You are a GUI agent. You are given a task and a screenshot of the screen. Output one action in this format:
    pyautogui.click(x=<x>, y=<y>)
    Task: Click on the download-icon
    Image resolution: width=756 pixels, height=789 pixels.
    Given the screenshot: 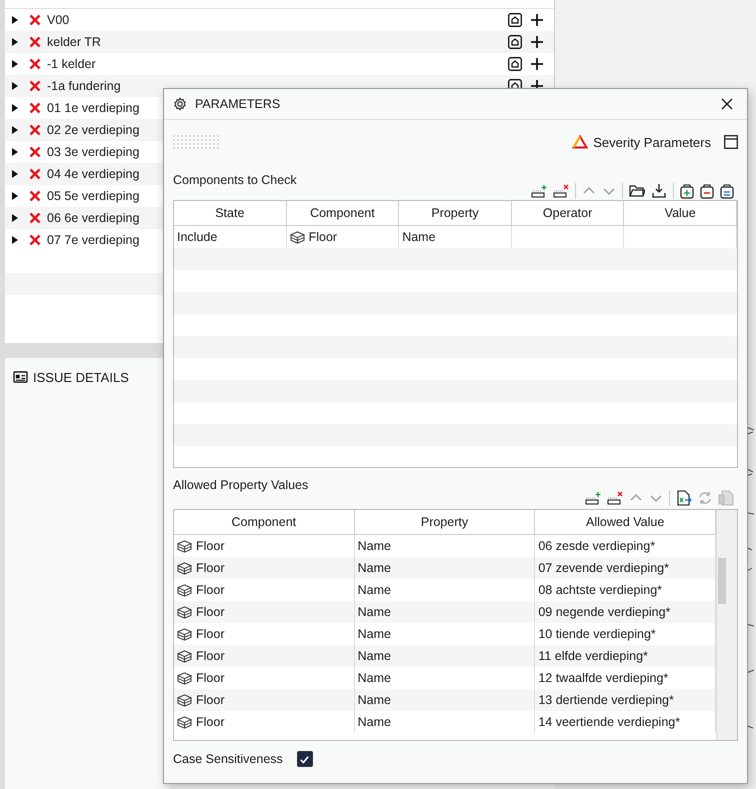 What is the action you would take?
    pyautogui.click(x=659, y=191)
    